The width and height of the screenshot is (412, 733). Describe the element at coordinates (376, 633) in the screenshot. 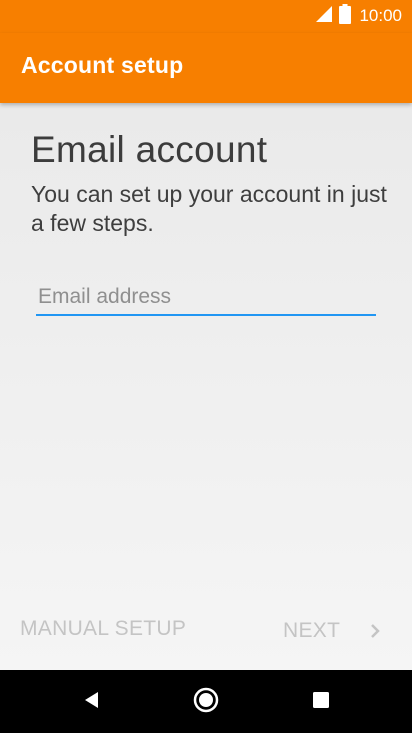

I see `chevron-right-icon` at that location.